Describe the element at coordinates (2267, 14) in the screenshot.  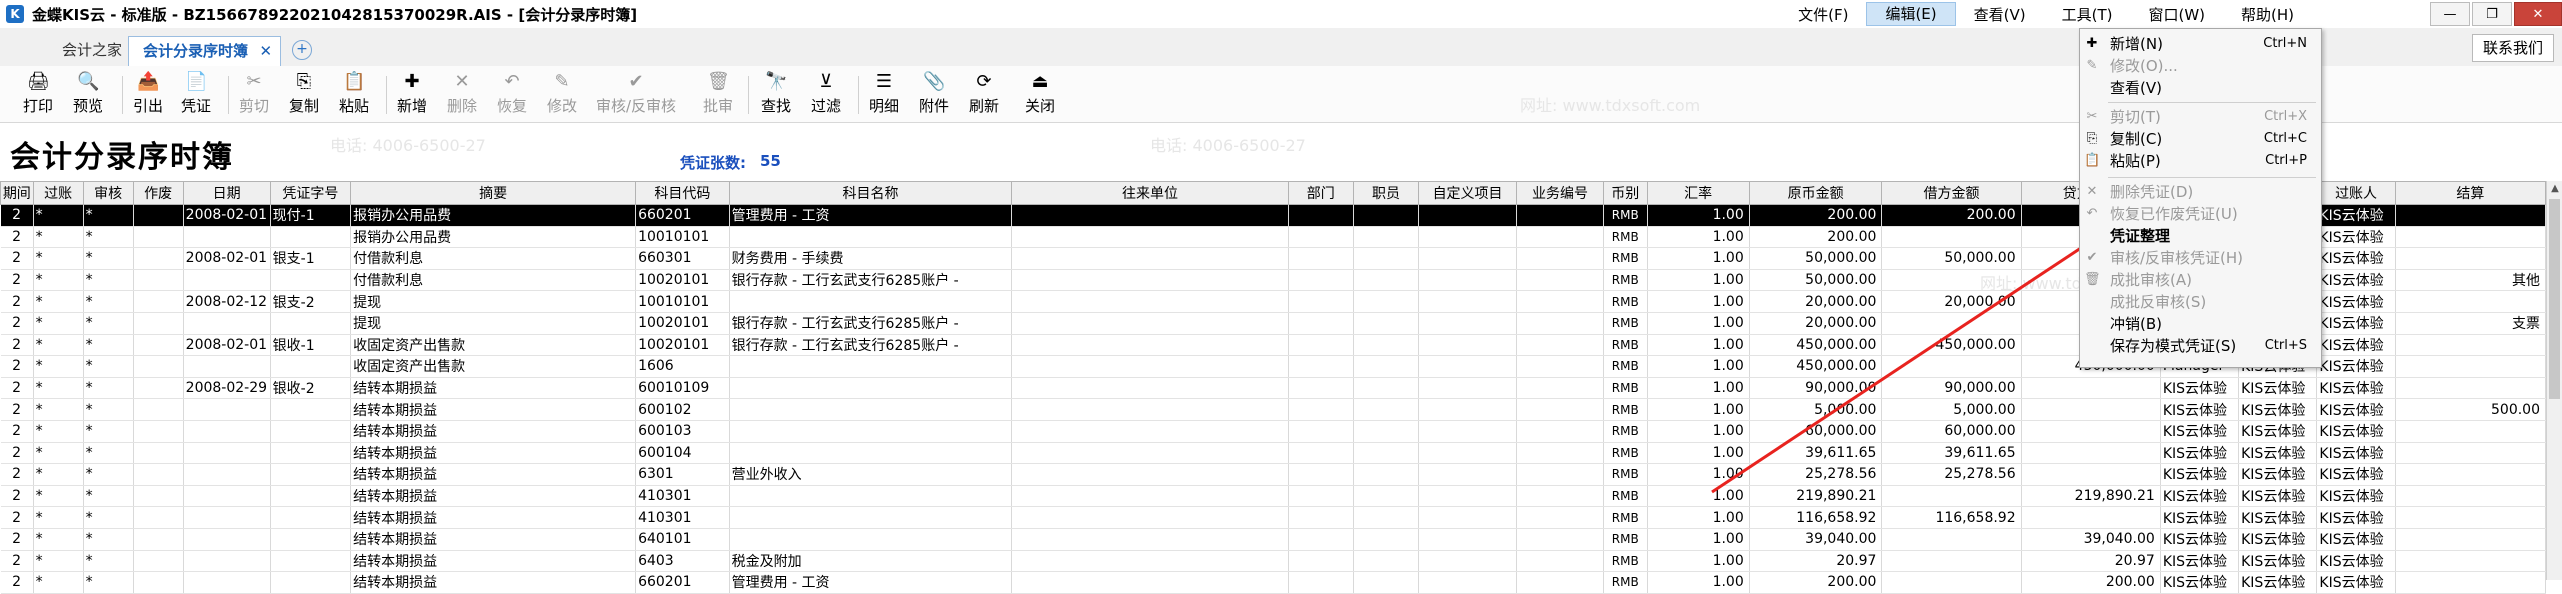
I see `menu-help: 帮助(H)` at that location.